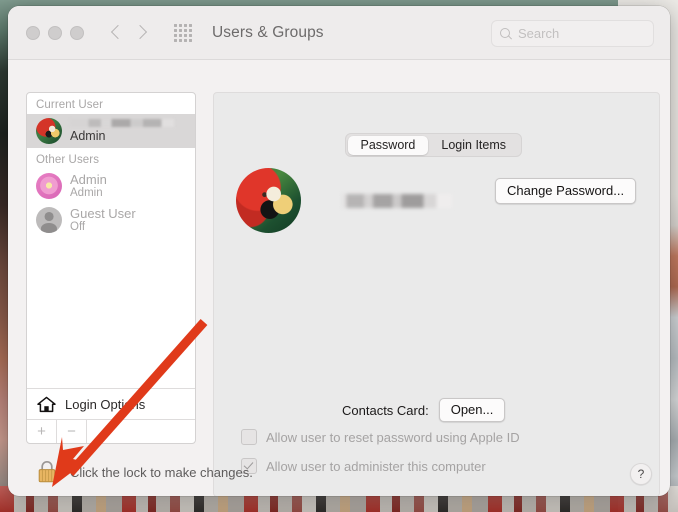 This screenshot has height=512, width=678. What do you see at coordinates (122, 131) in the screenshot?
I see `user-row-text: Admin` at bounding box center [122, 131].